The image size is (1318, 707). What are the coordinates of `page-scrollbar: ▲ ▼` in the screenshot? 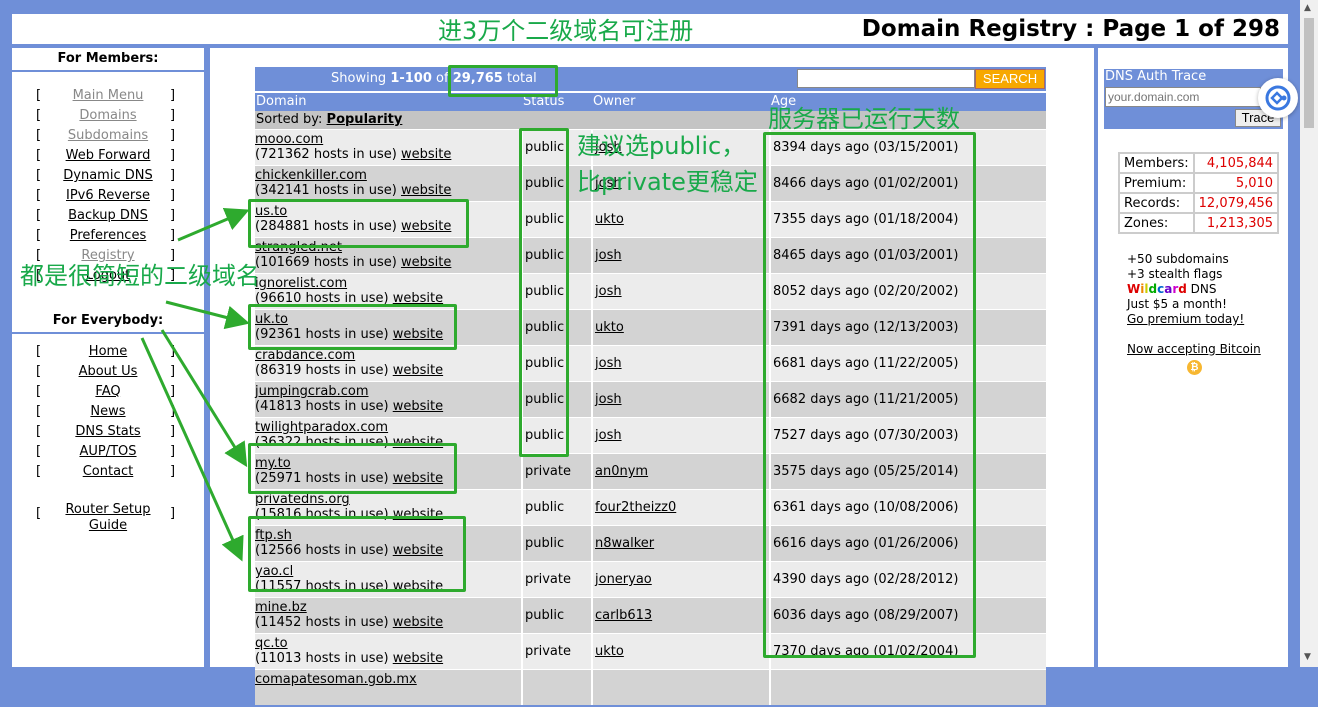 It's located at (1309, 333).